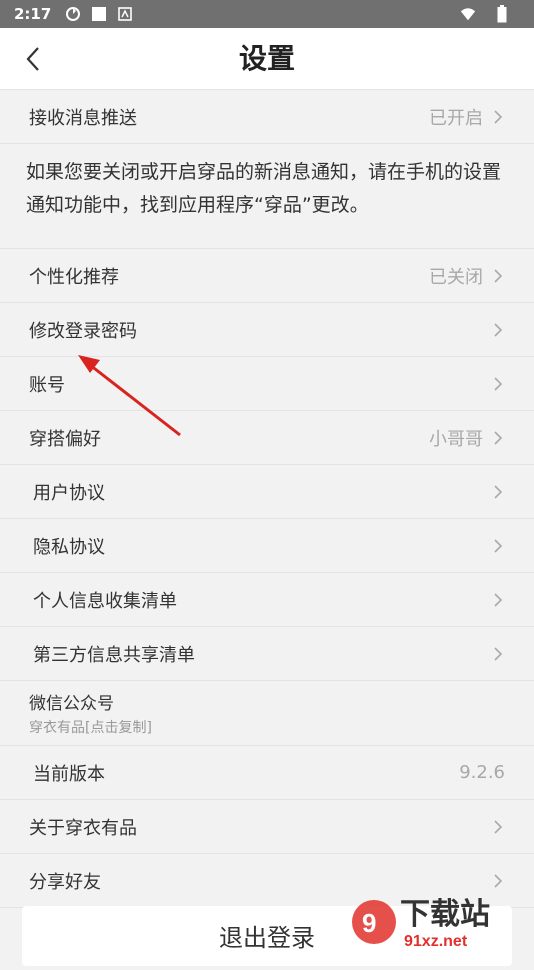 This screenshot has width=534, height=970. Describe the element at coordinates (125, 14) in the screenshot. I see `app-notification-icon` at that location.